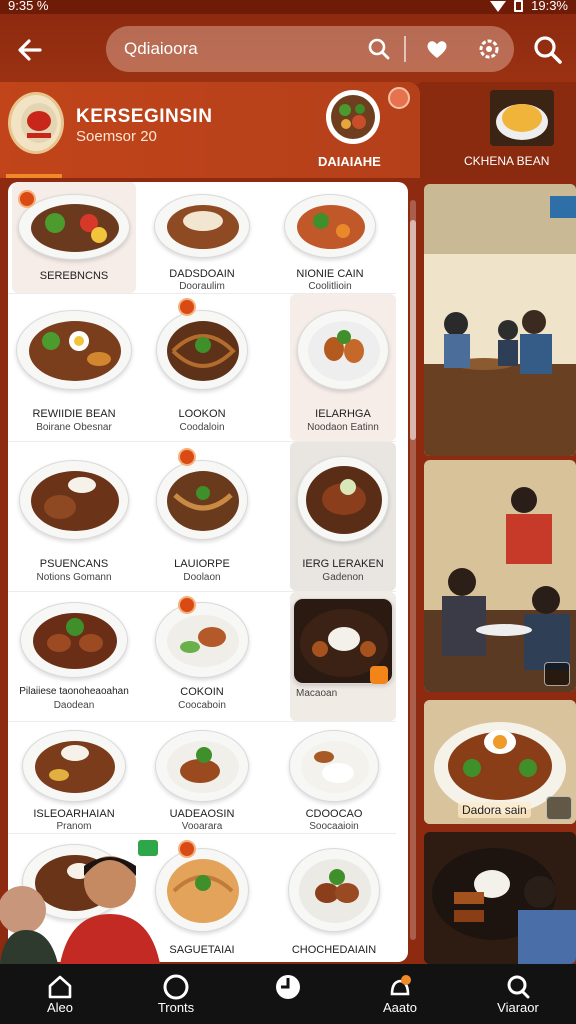 This screenshot has width=576, height=1024. Describe the element at coordinates (202, 414) in the screenshot. I see `dish-name: LOOKON` at that location.